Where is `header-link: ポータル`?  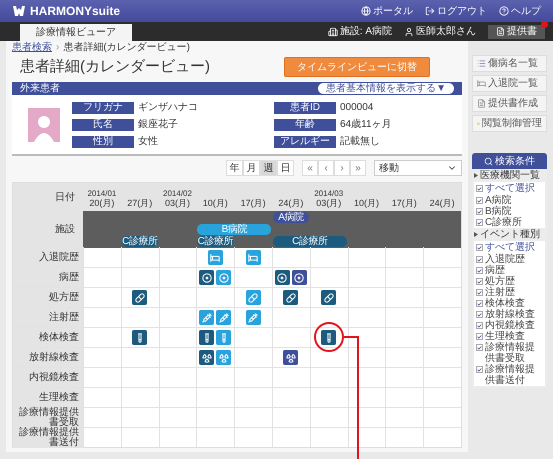 header-link: ポータル is located at coordinates (387, 11).